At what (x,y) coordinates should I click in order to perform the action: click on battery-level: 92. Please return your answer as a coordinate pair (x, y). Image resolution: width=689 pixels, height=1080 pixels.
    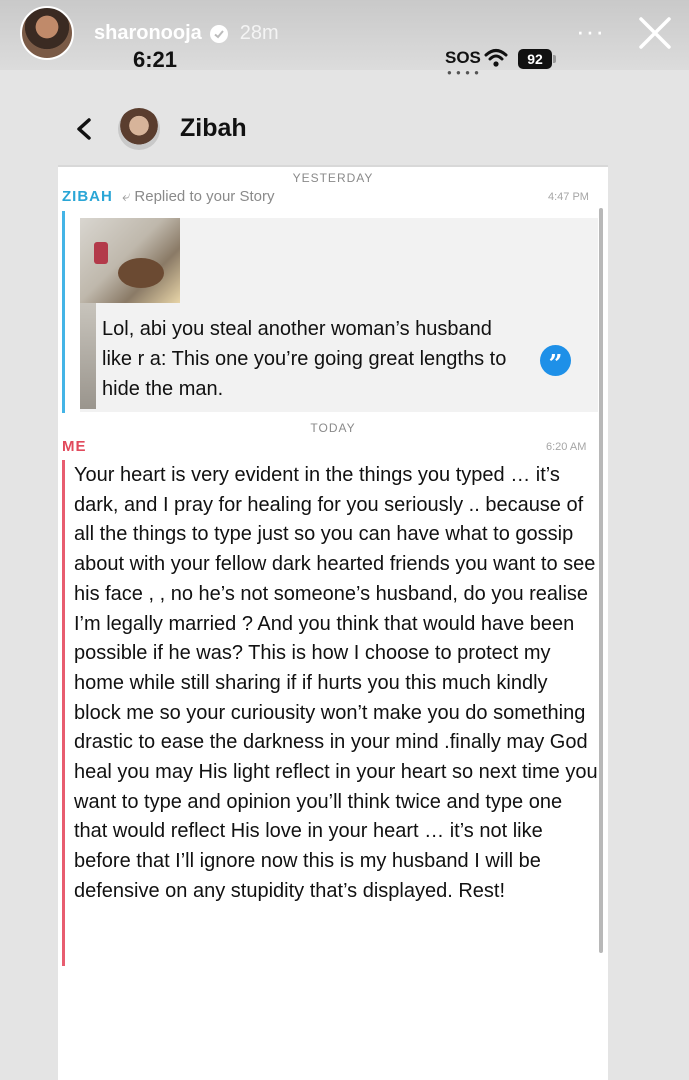
    Looking at the image, I should click on (535, 59).